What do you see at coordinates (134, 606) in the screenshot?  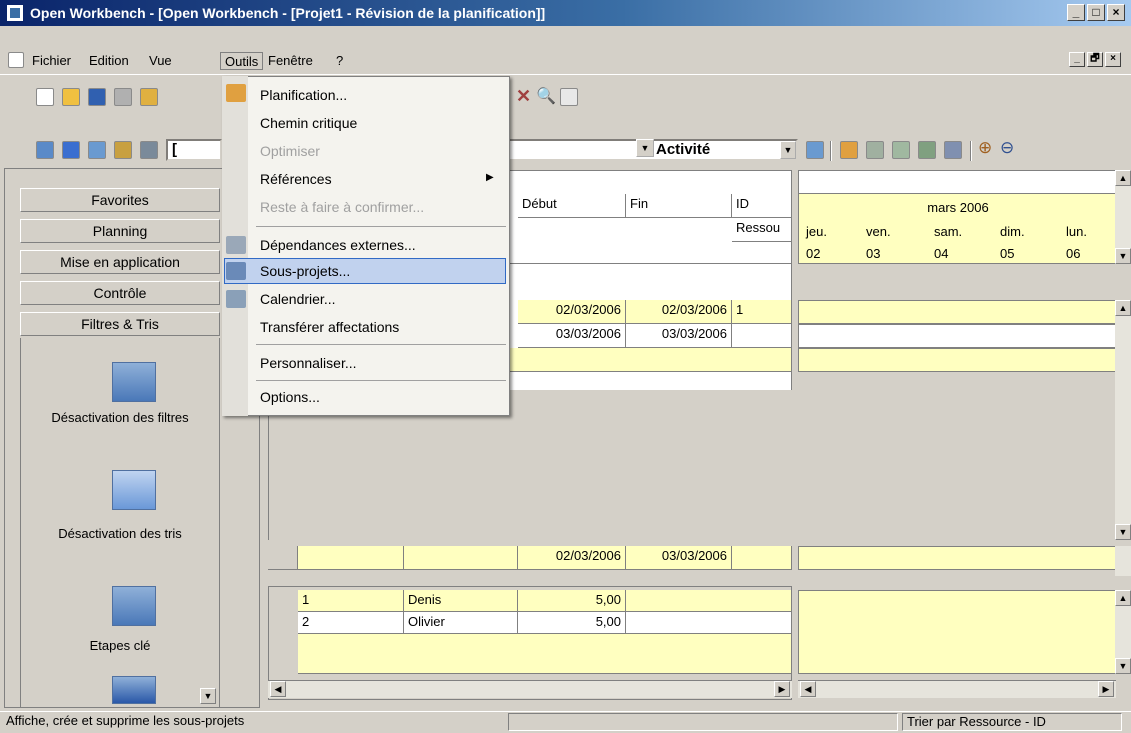 I see `milestones-icon` at bounding box center [134, 606].